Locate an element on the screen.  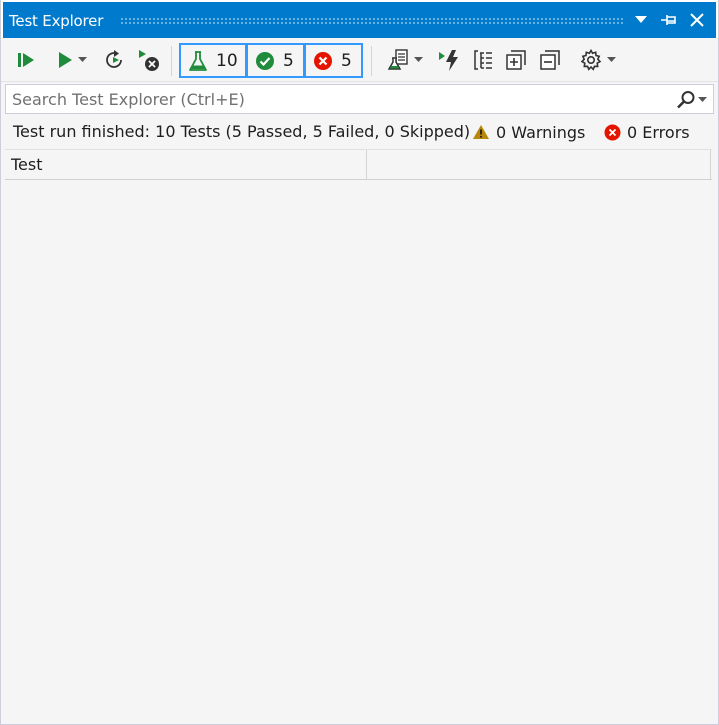
warning-icon is located at coordinates (481, 132).